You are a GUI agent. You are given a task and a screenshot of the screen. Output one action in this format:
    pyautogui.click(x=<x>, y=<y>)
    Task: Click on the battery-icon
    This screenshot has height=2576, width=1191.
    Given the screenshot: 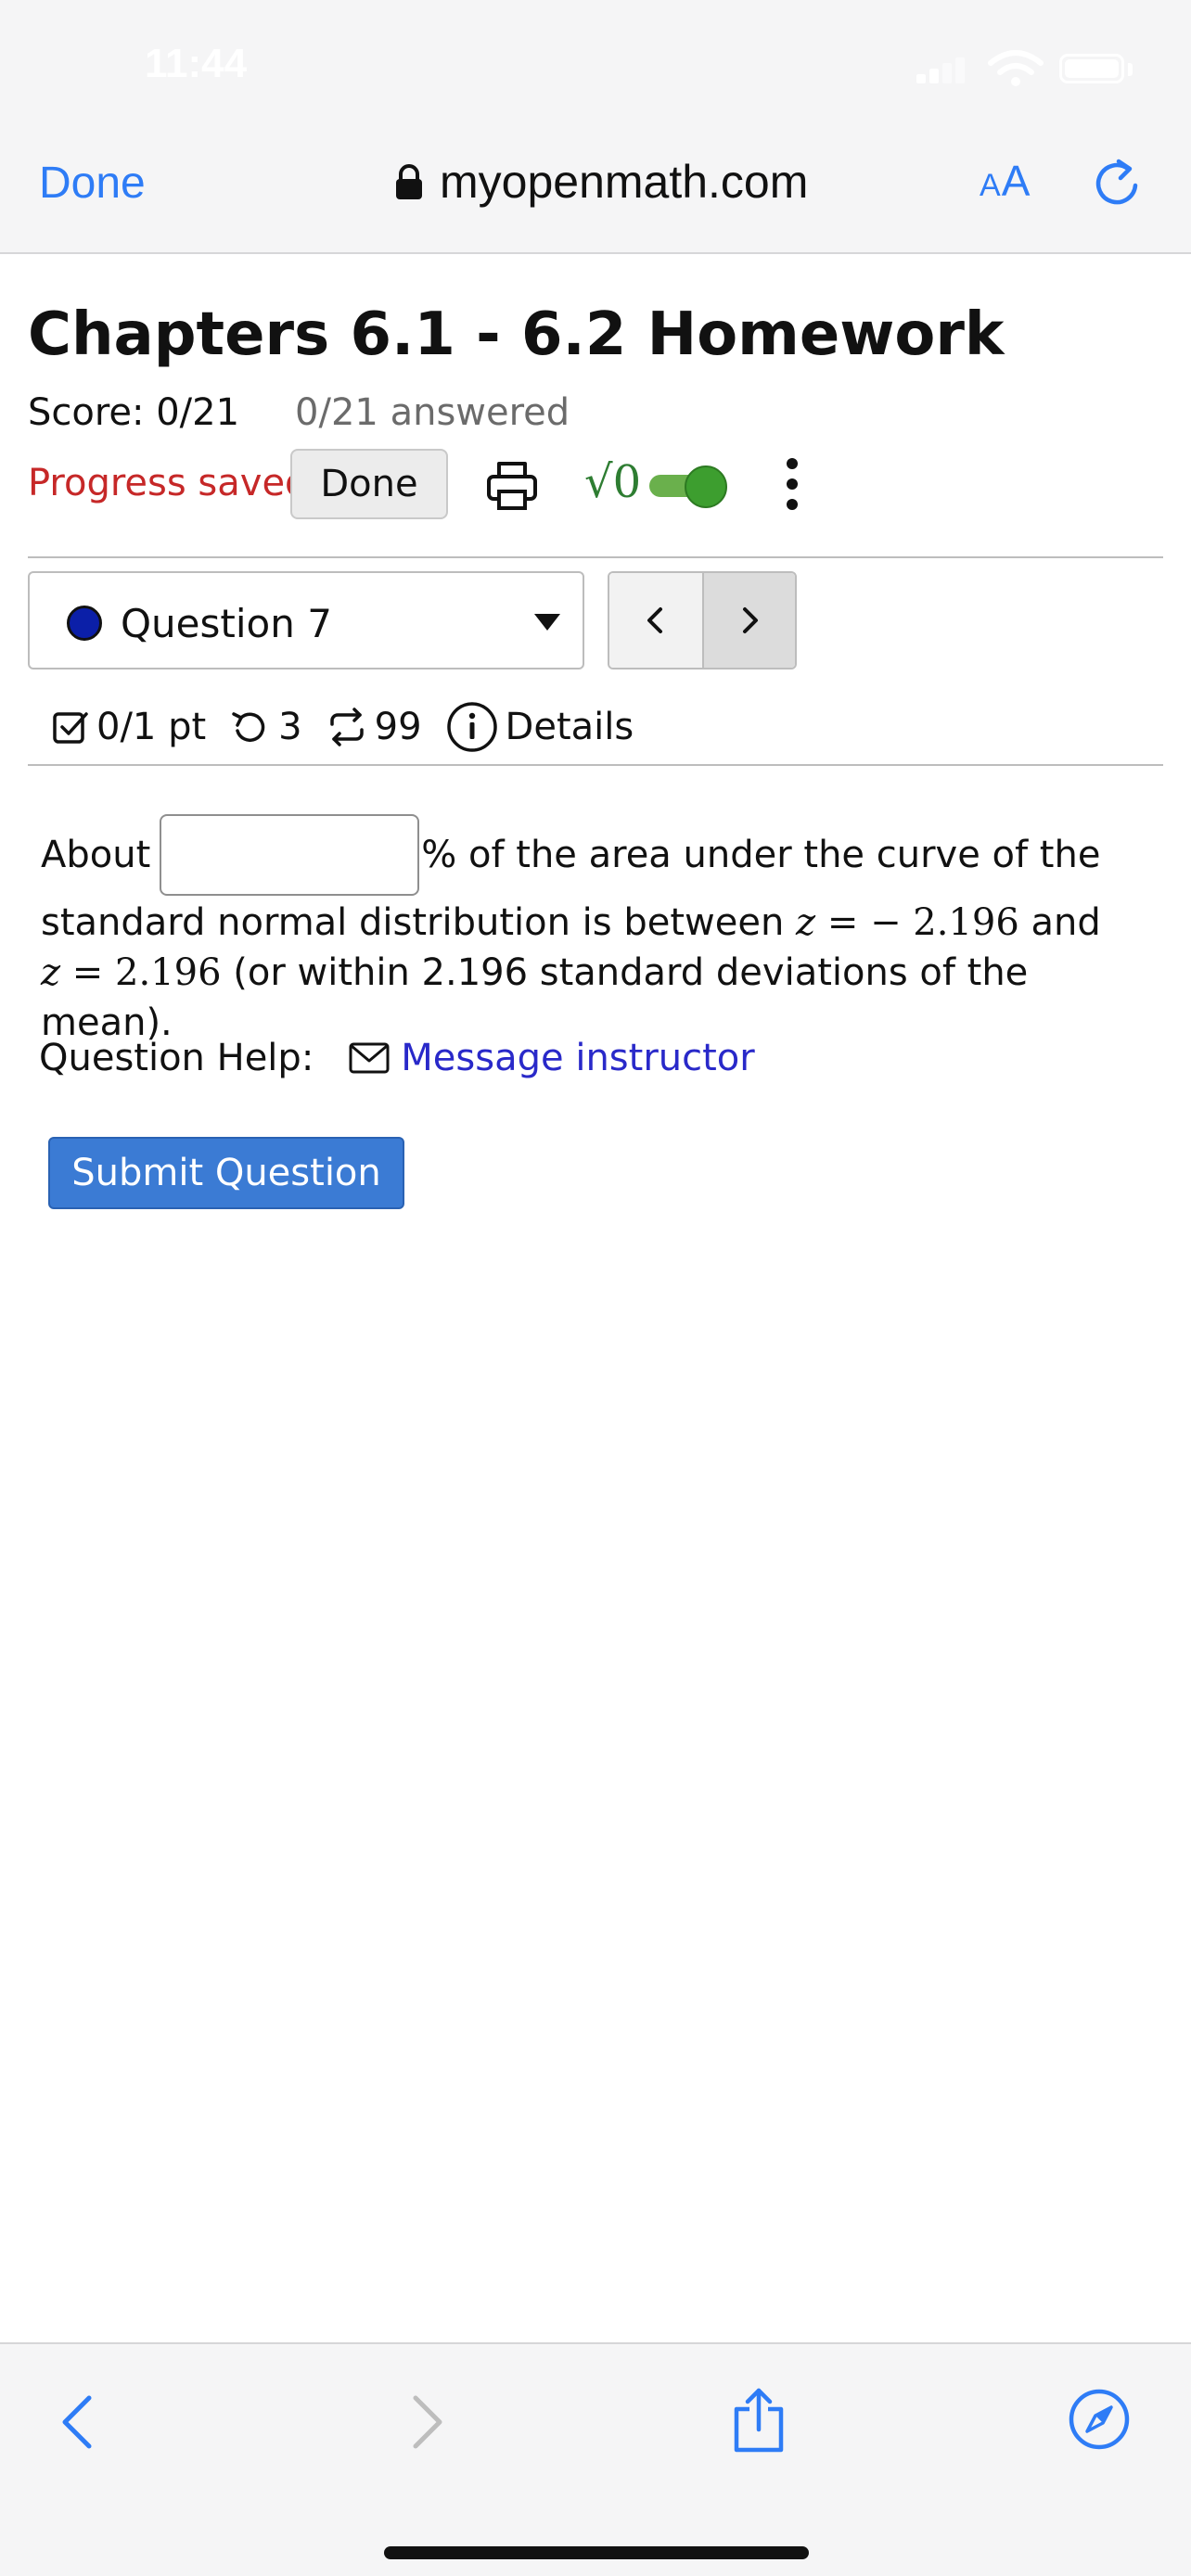 What is the action you would take?
    pyautogui.click(x=1091, y=68)
    